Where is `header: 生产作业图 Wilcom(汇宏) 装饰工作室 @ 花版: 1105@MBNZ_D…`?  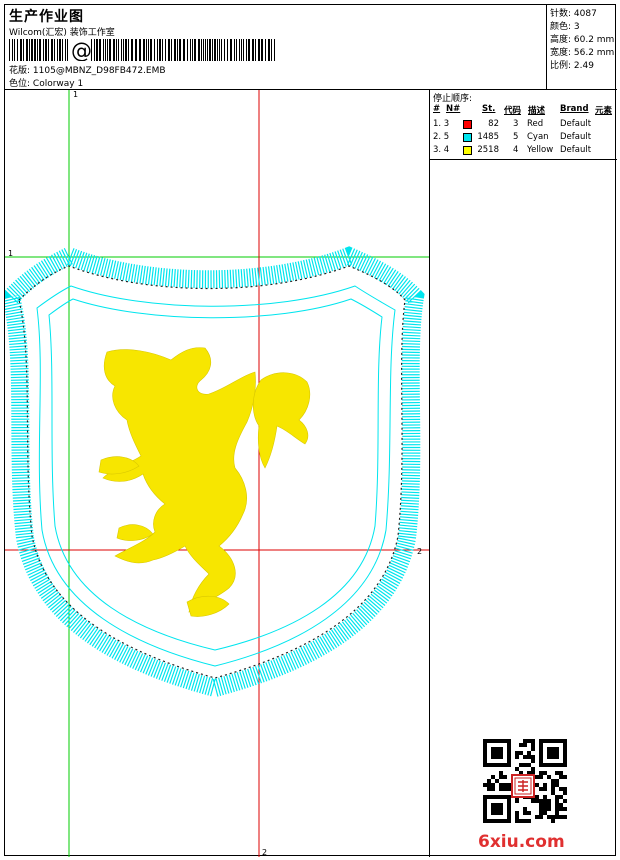 header: 生产作业图 Wilcom(汇宏) 装饰工作室 @ 花版: 1105@MBNZ_D… is located at coordinates (275, 47).